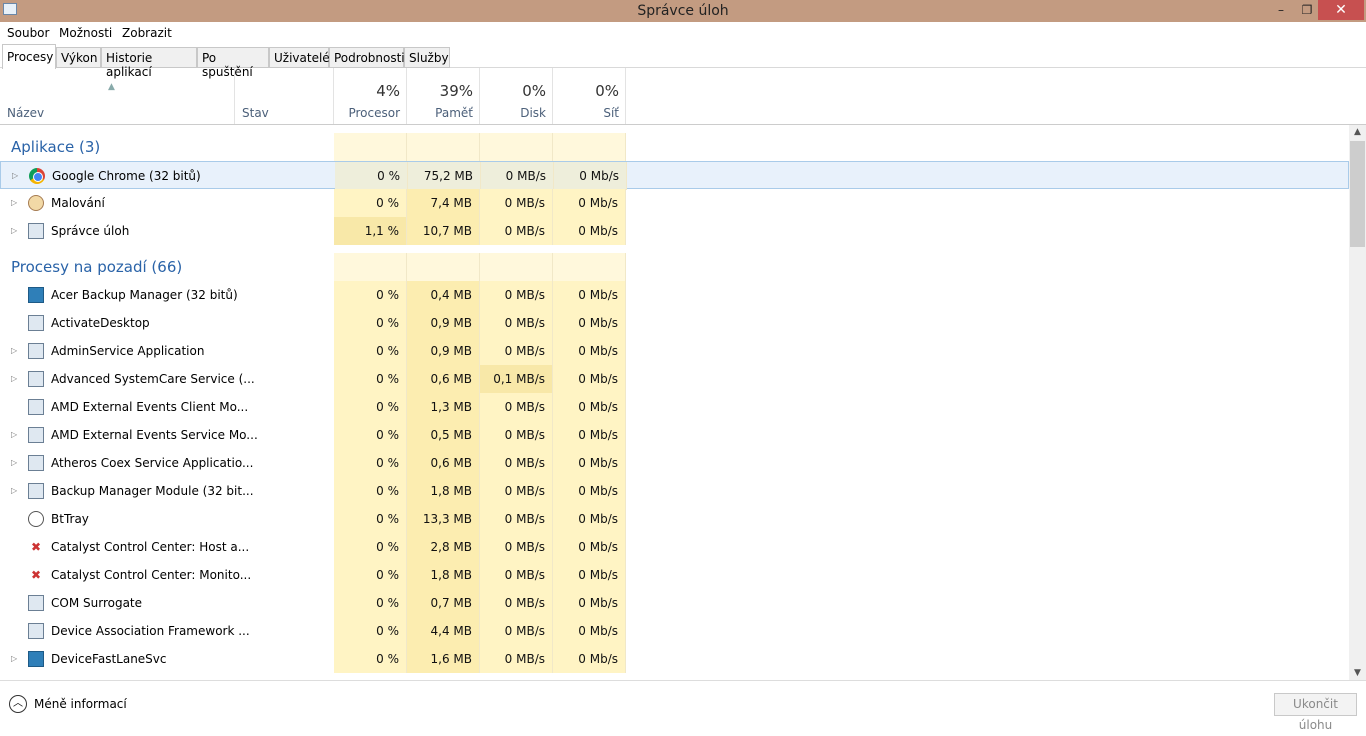 This screenshot has height=736, width=1366. Describe the element at coordinates (28, 33) in the screenshot. I see `menu-soubor: Soubor` at that location.